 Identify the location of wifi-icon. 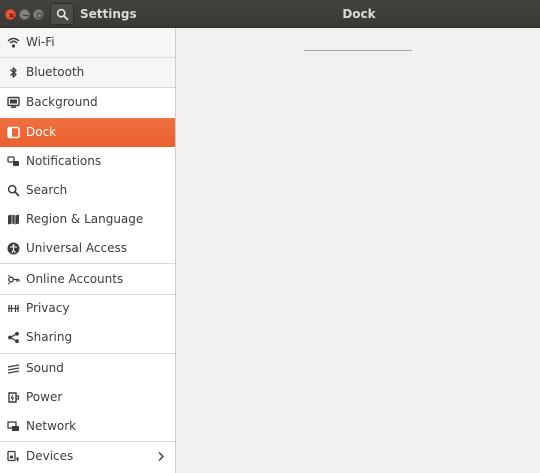
(13, 42).